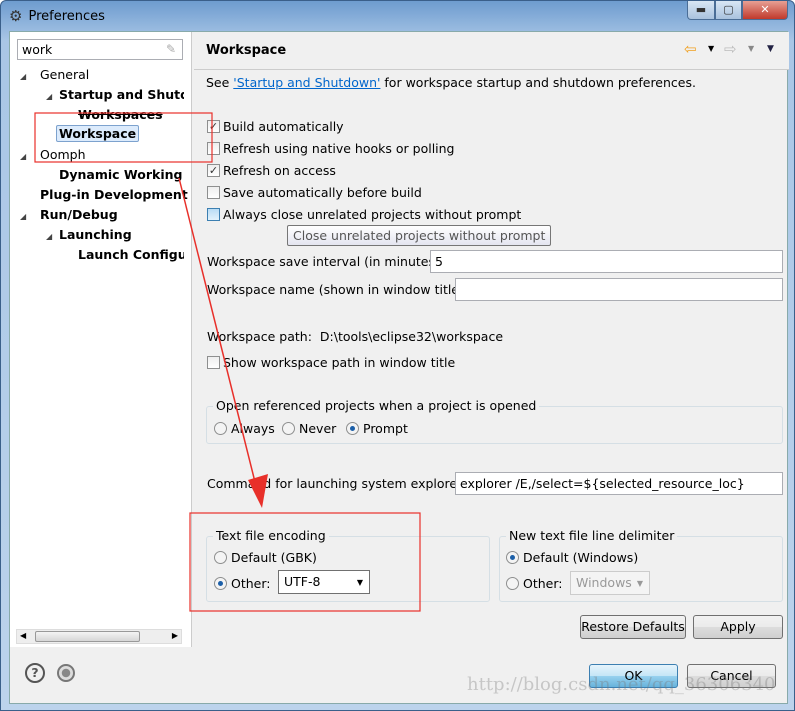 This screenshot has width=795, height=711. Describe the element at coordinates (770, 49) in the screenshot. I see `view-menu-icon: ▼` at that location.